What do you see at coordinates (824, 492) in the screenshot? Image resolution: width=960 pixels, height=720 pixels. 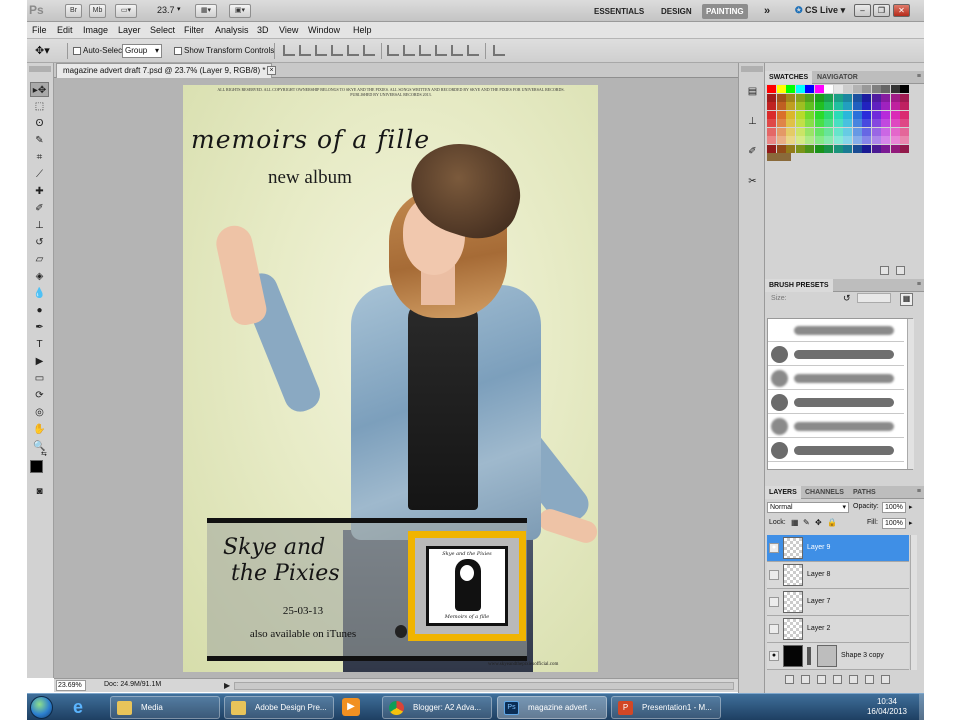 I see `tab-channels: CHANNELS` at bounding box center [824, 492].